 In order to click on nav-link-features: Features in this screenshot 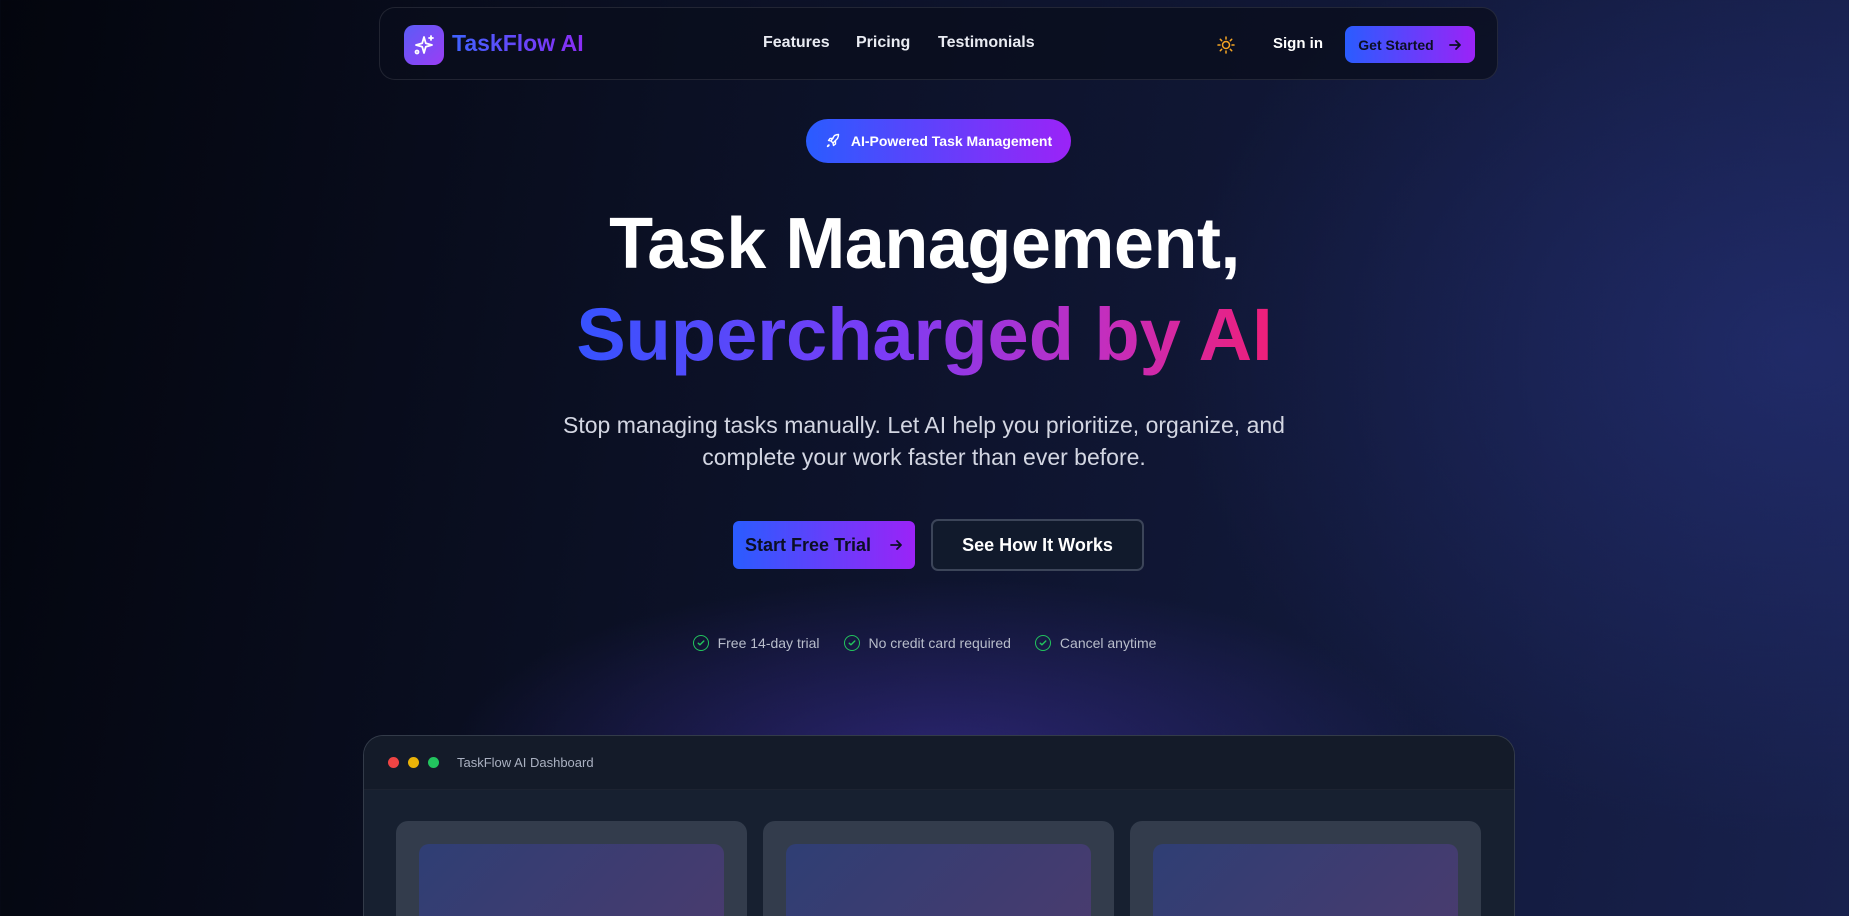, I will do `click(796, 43)`.